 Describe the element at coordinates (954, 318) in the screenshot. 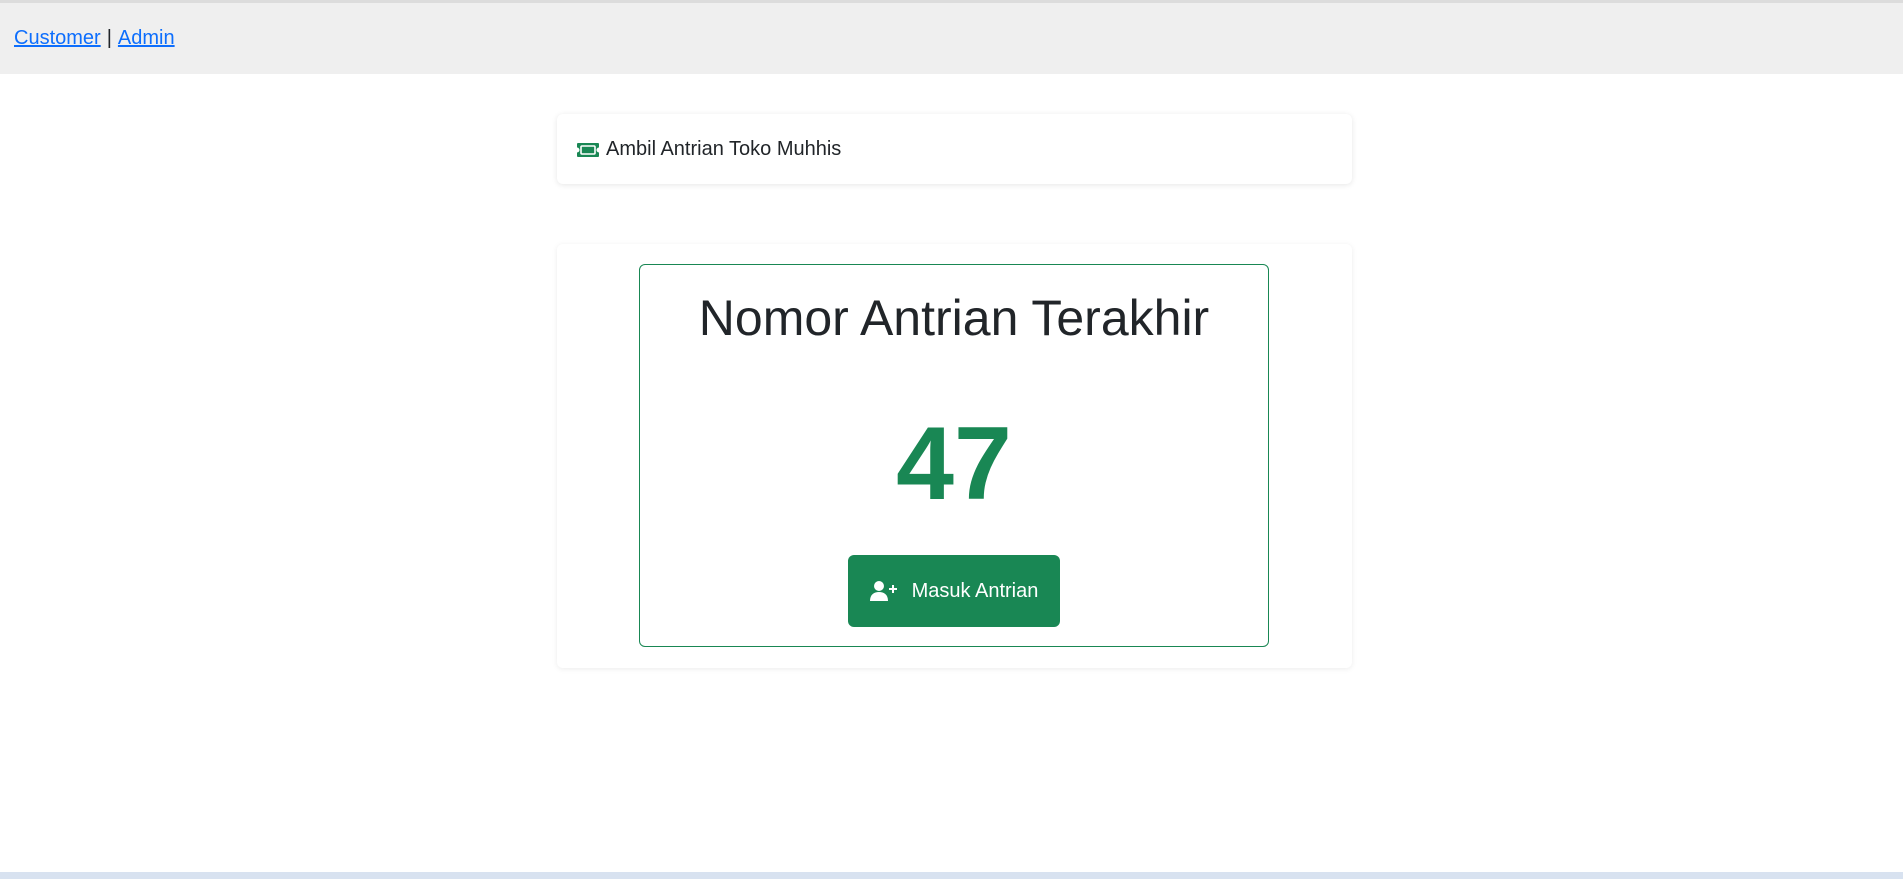

I see `queue-title: Nomor Antrian Terakhir` at that location.